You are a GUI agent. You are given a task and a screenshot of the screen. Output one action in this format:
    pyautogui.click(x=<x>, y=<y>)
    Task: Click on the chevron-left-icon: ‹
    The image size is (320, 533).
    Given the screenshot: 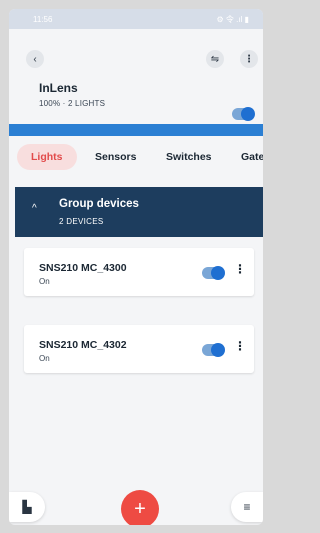 What is the action you would take?
    pyautogui.click(x=35, y=59)
    